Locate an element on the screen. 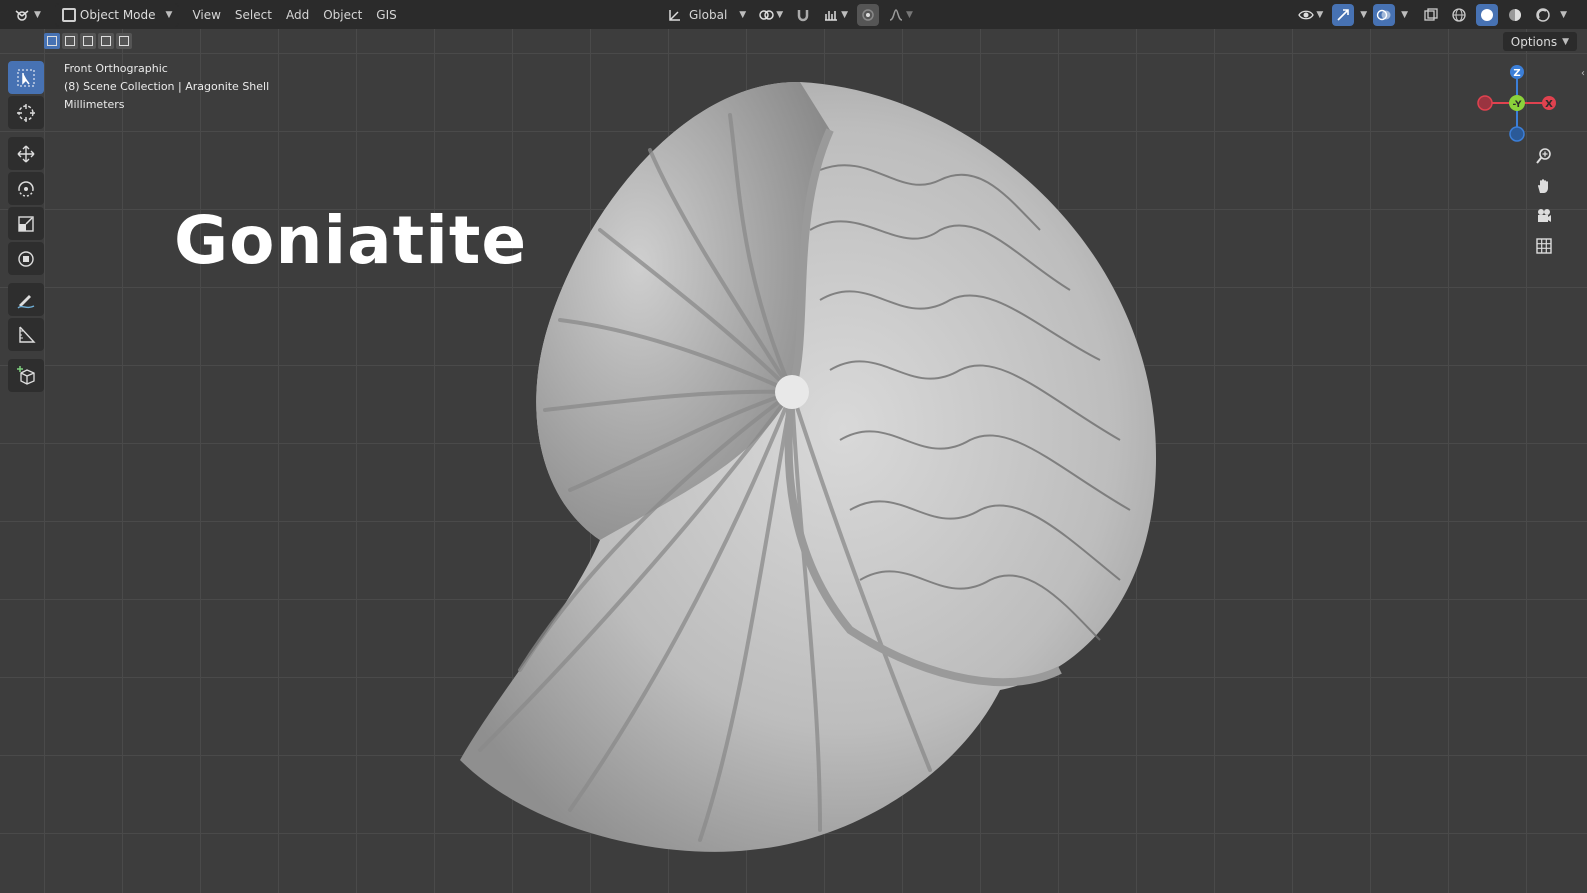 The image size is (1587, 893). gizmo-toggle is located at coordinates (1343, 15).